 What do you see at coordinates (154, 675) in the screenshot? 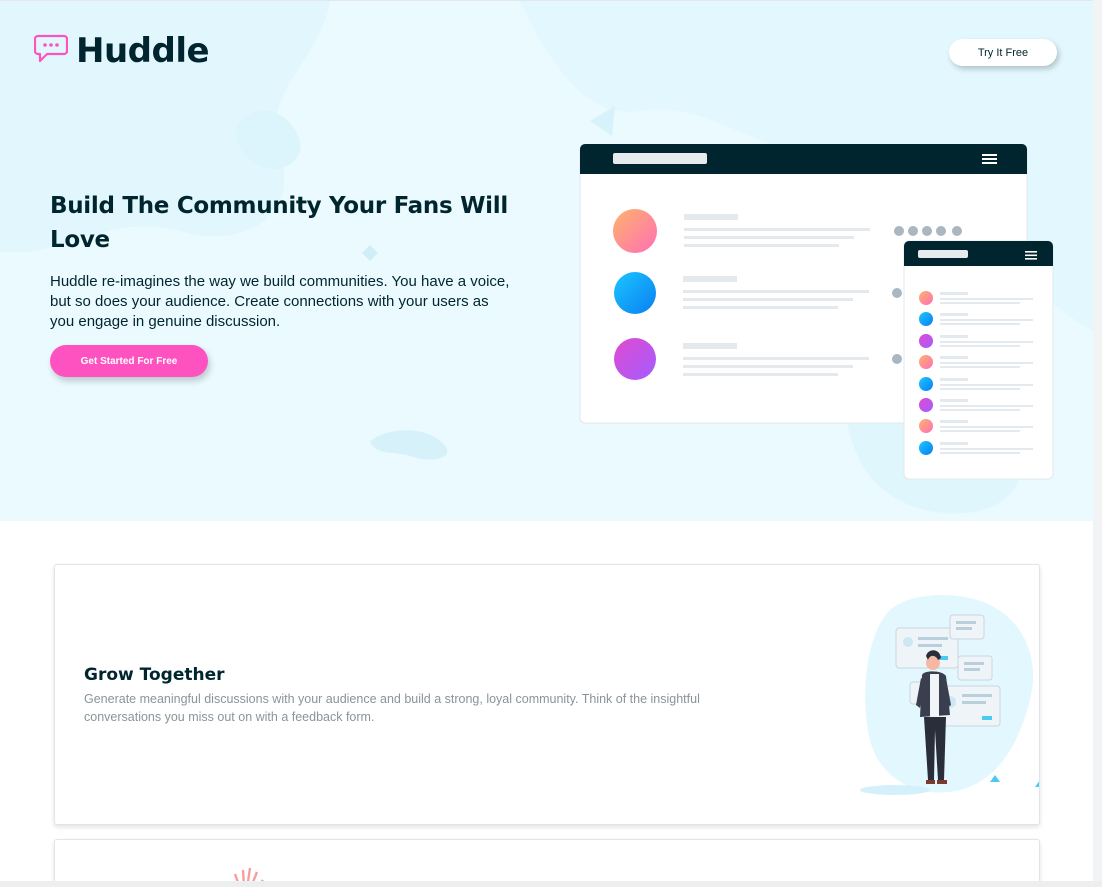
I see `feature-title: Grow Together` at bounding box center [154, 675].